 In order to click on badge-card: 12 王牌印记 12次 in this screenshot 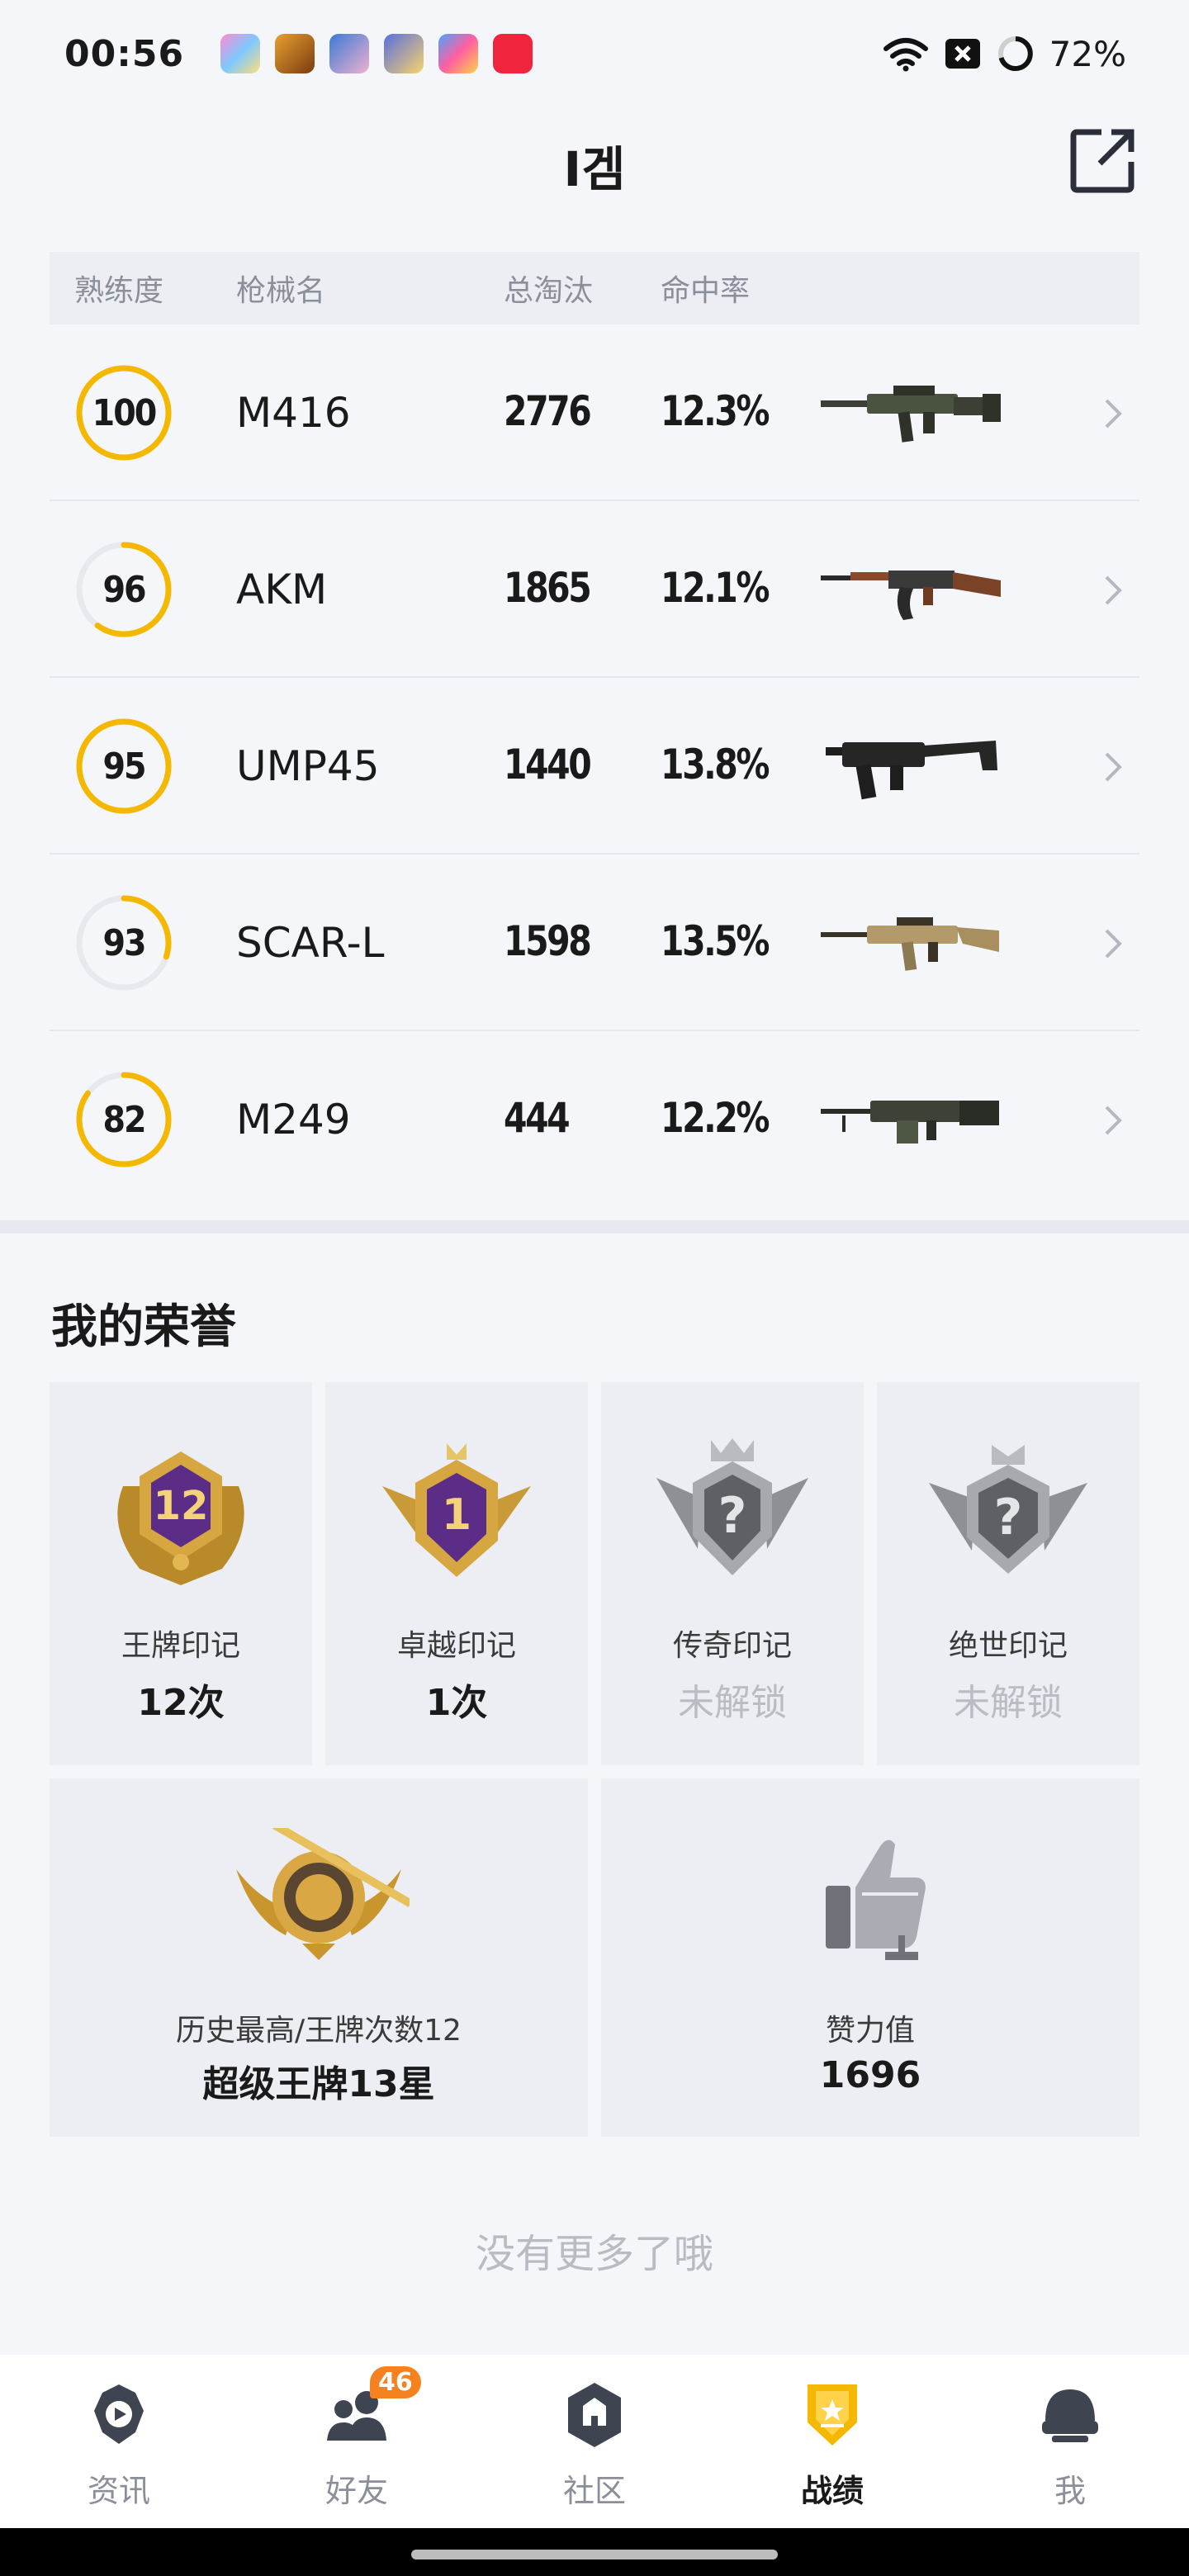, I will do `click(181, 1573)`.